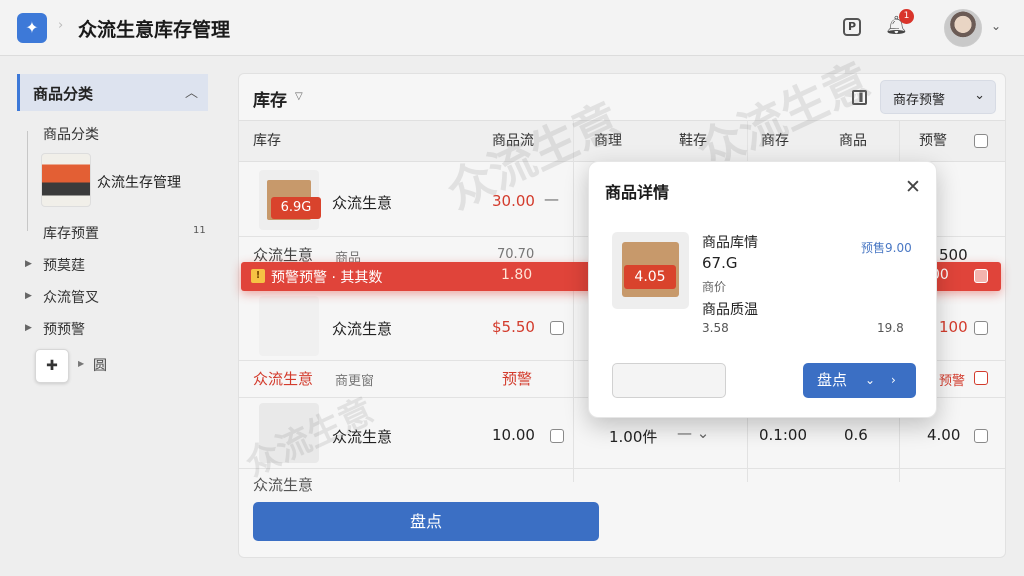  I want to click on product-thumb-label: 4.05, so click(650, 277).